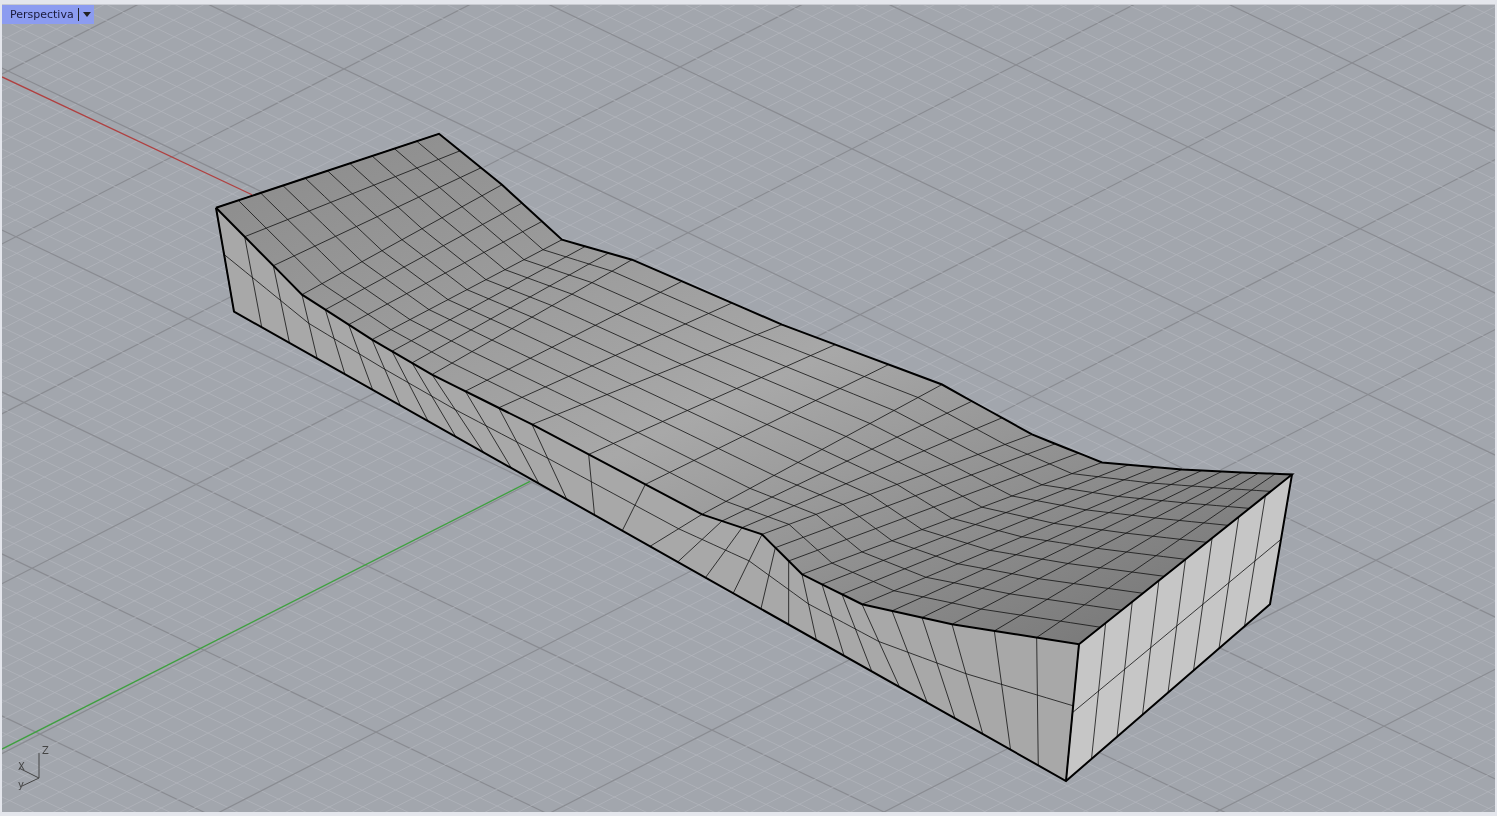  Describe the element at coordinates (21, 767) in the screenshot. I see `axis-label: X` at that location.